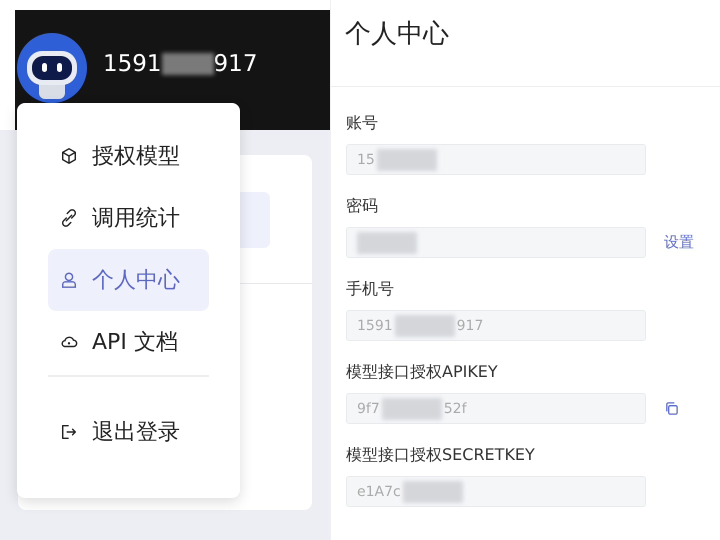 Image resolution: width=720 pixels, height=540 pixels. I want to click on menu-item: 调用统计, so click(128, 218).